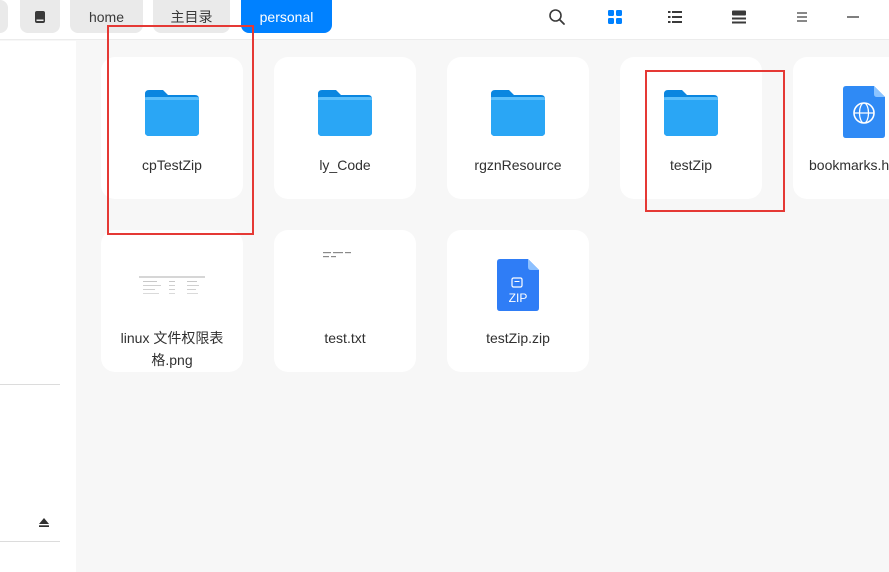 This screenshot has width=889, height=572. I want to click on folder-cptestzip: cpTestZip, so click(172, 128).